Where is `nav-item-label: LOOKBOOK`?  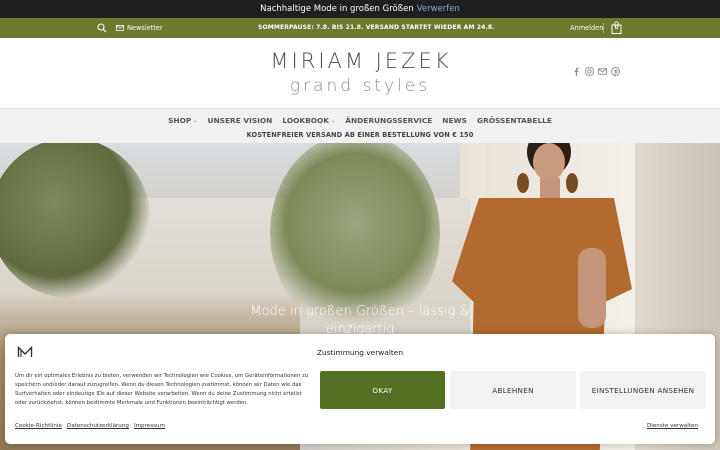 nav-item-label: LOOKBOOK is located at coordinates (306, 120).